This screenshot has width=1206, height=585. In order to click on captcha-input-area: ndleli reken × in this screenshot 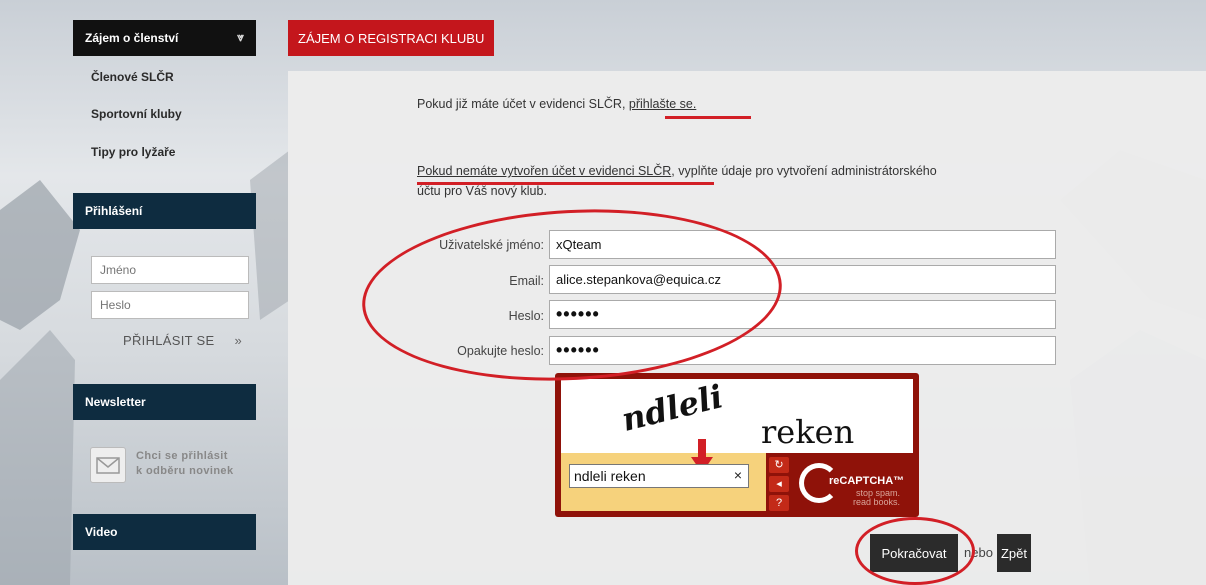, I will do `click(663, 475)`.